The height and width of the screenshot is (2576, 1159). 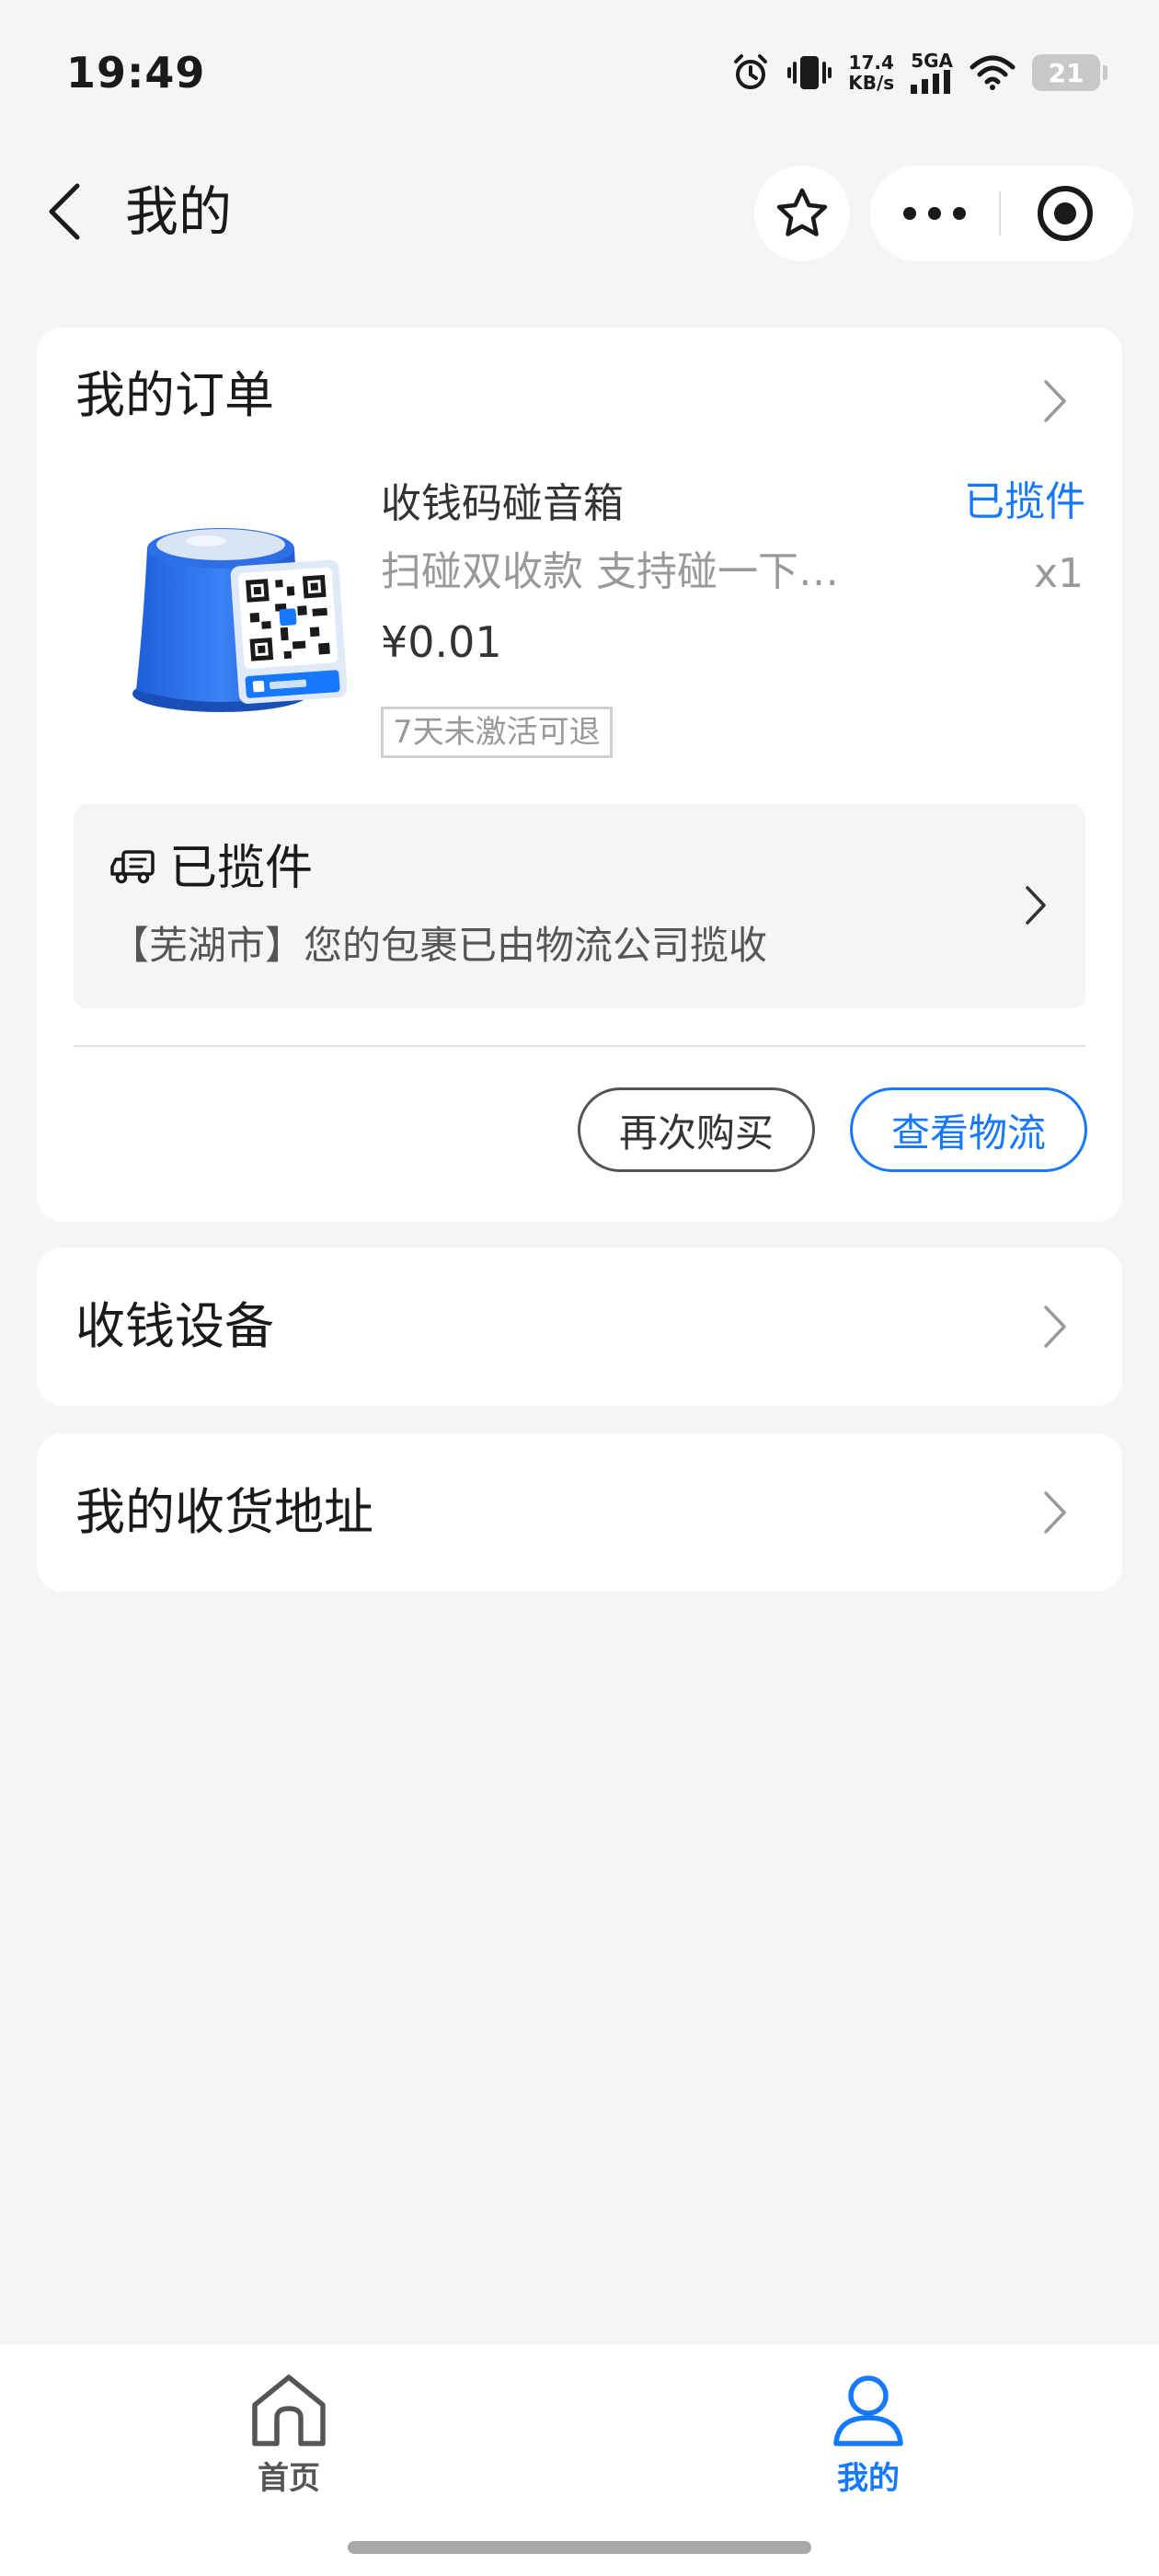 What do you see at coordinates (289, 2478) in the screenshot?
I see `tab-home-label: 首页` at bounding box center [289, 2478].